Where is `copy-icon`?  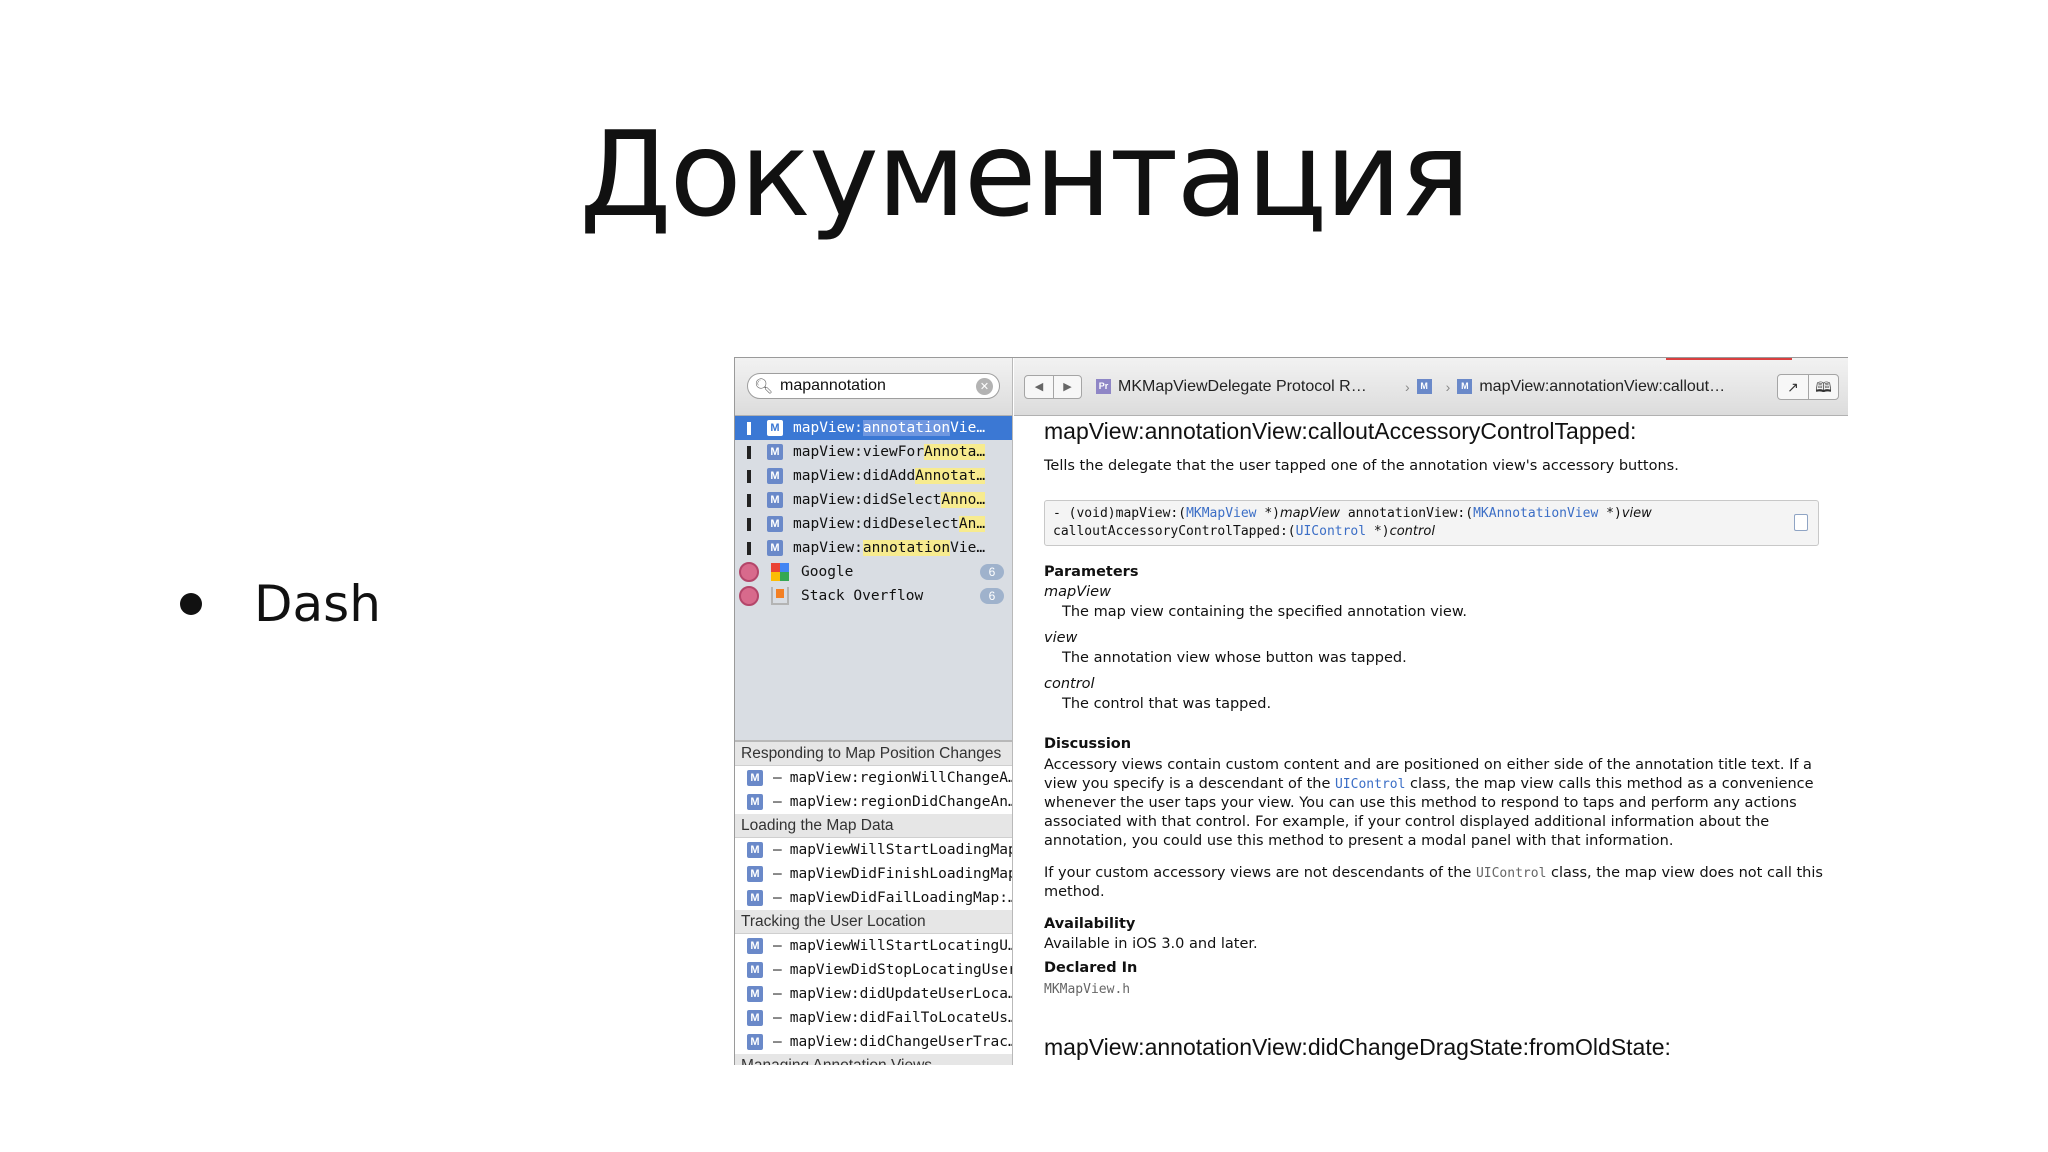
copy-icon is located at coordinates (1801, 522).